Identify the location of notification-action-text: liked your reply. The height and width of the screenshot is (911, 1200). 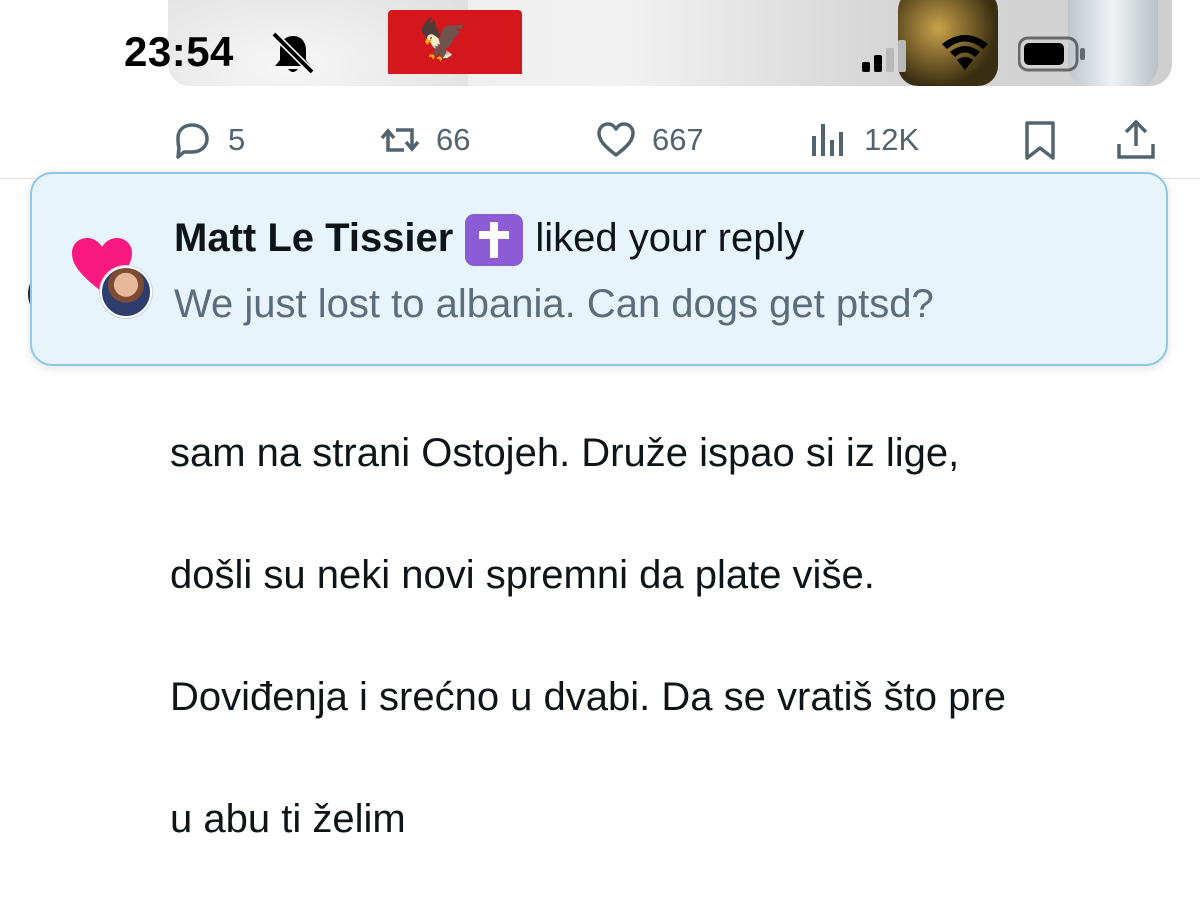
(670, 237).